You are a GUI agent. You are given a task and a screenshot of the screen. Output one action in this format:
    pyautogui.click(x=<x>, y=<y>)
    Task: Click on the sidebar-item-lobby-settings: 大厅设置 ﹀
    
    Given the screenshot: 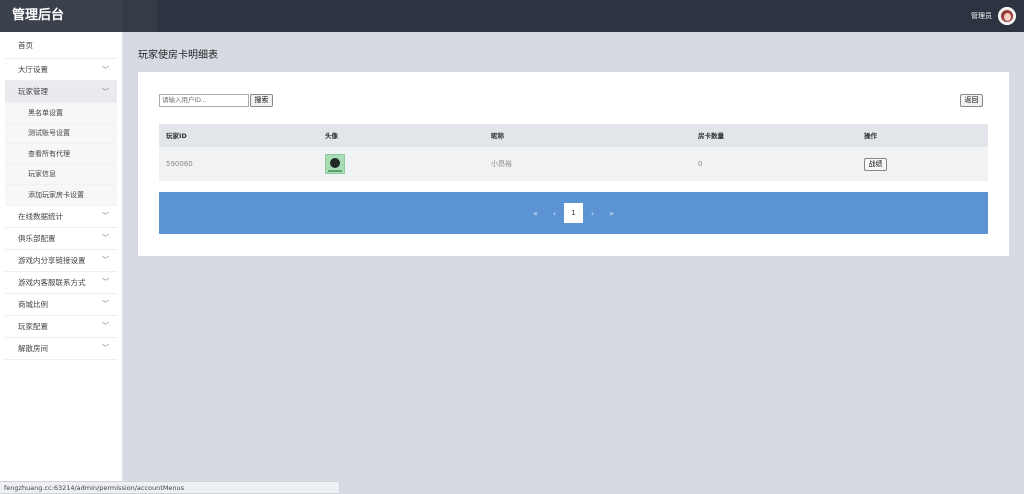 What is the action you would take?
    pyautogui.click(x=61, y=70)
    